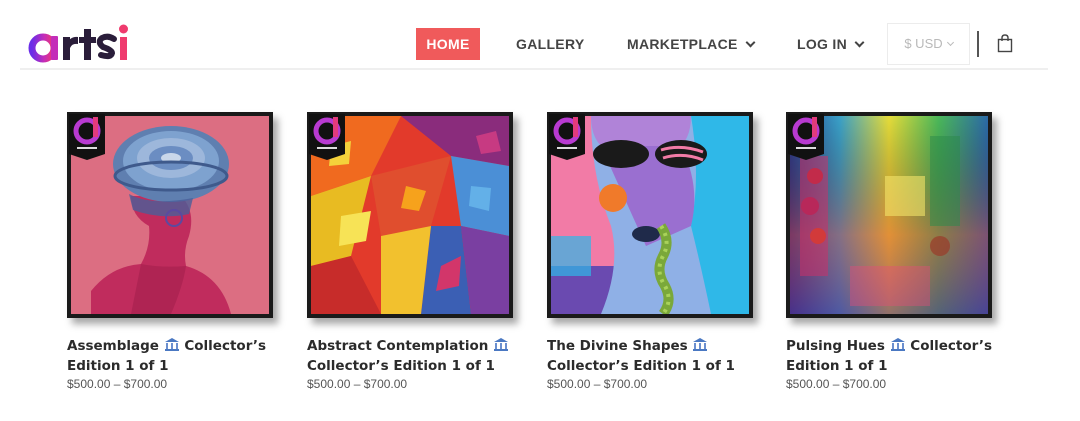  What do you see at coordinates (172, 356) in the screenshot?
I see `product-title: Assemblage Collector’s Edition 1 of 1` at bounding box center [172, 356].